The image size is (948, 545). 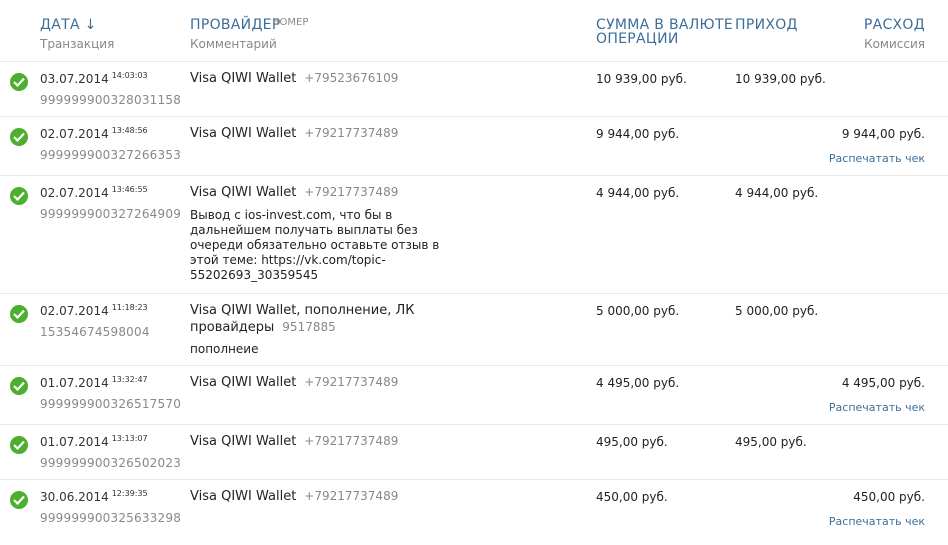 What do you see at coordinates (777, 193) in the screenshot?
I see `row-income: 4 944,00 руб.` at bounding box center [777, 193].